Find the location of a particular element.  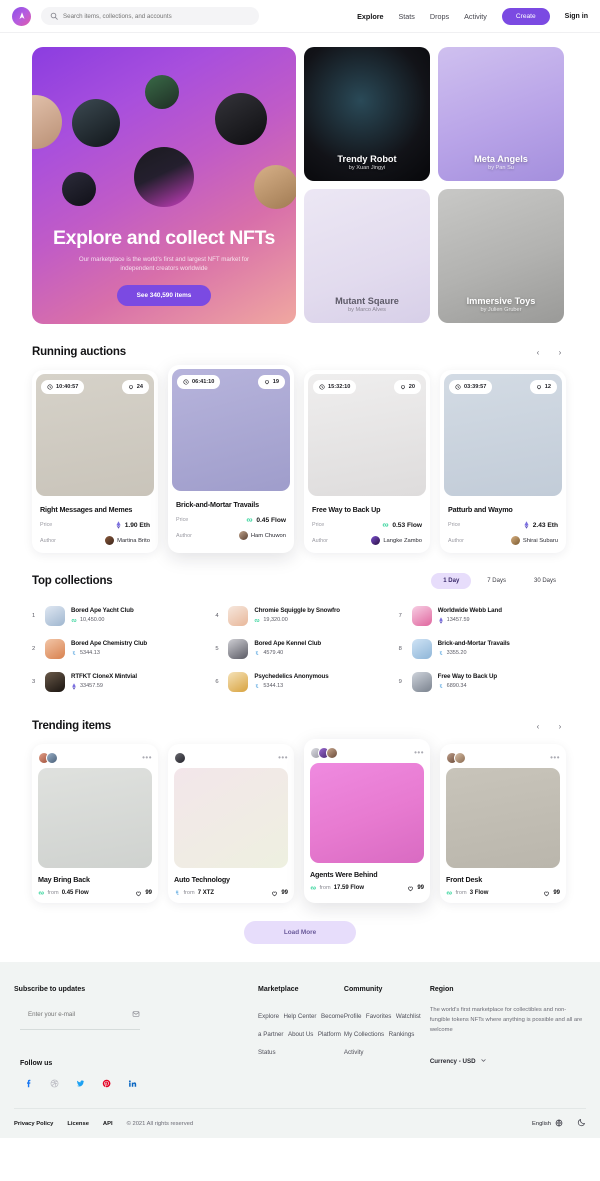

footer-link-profile: Profile is located at coordinates (353, 1016).